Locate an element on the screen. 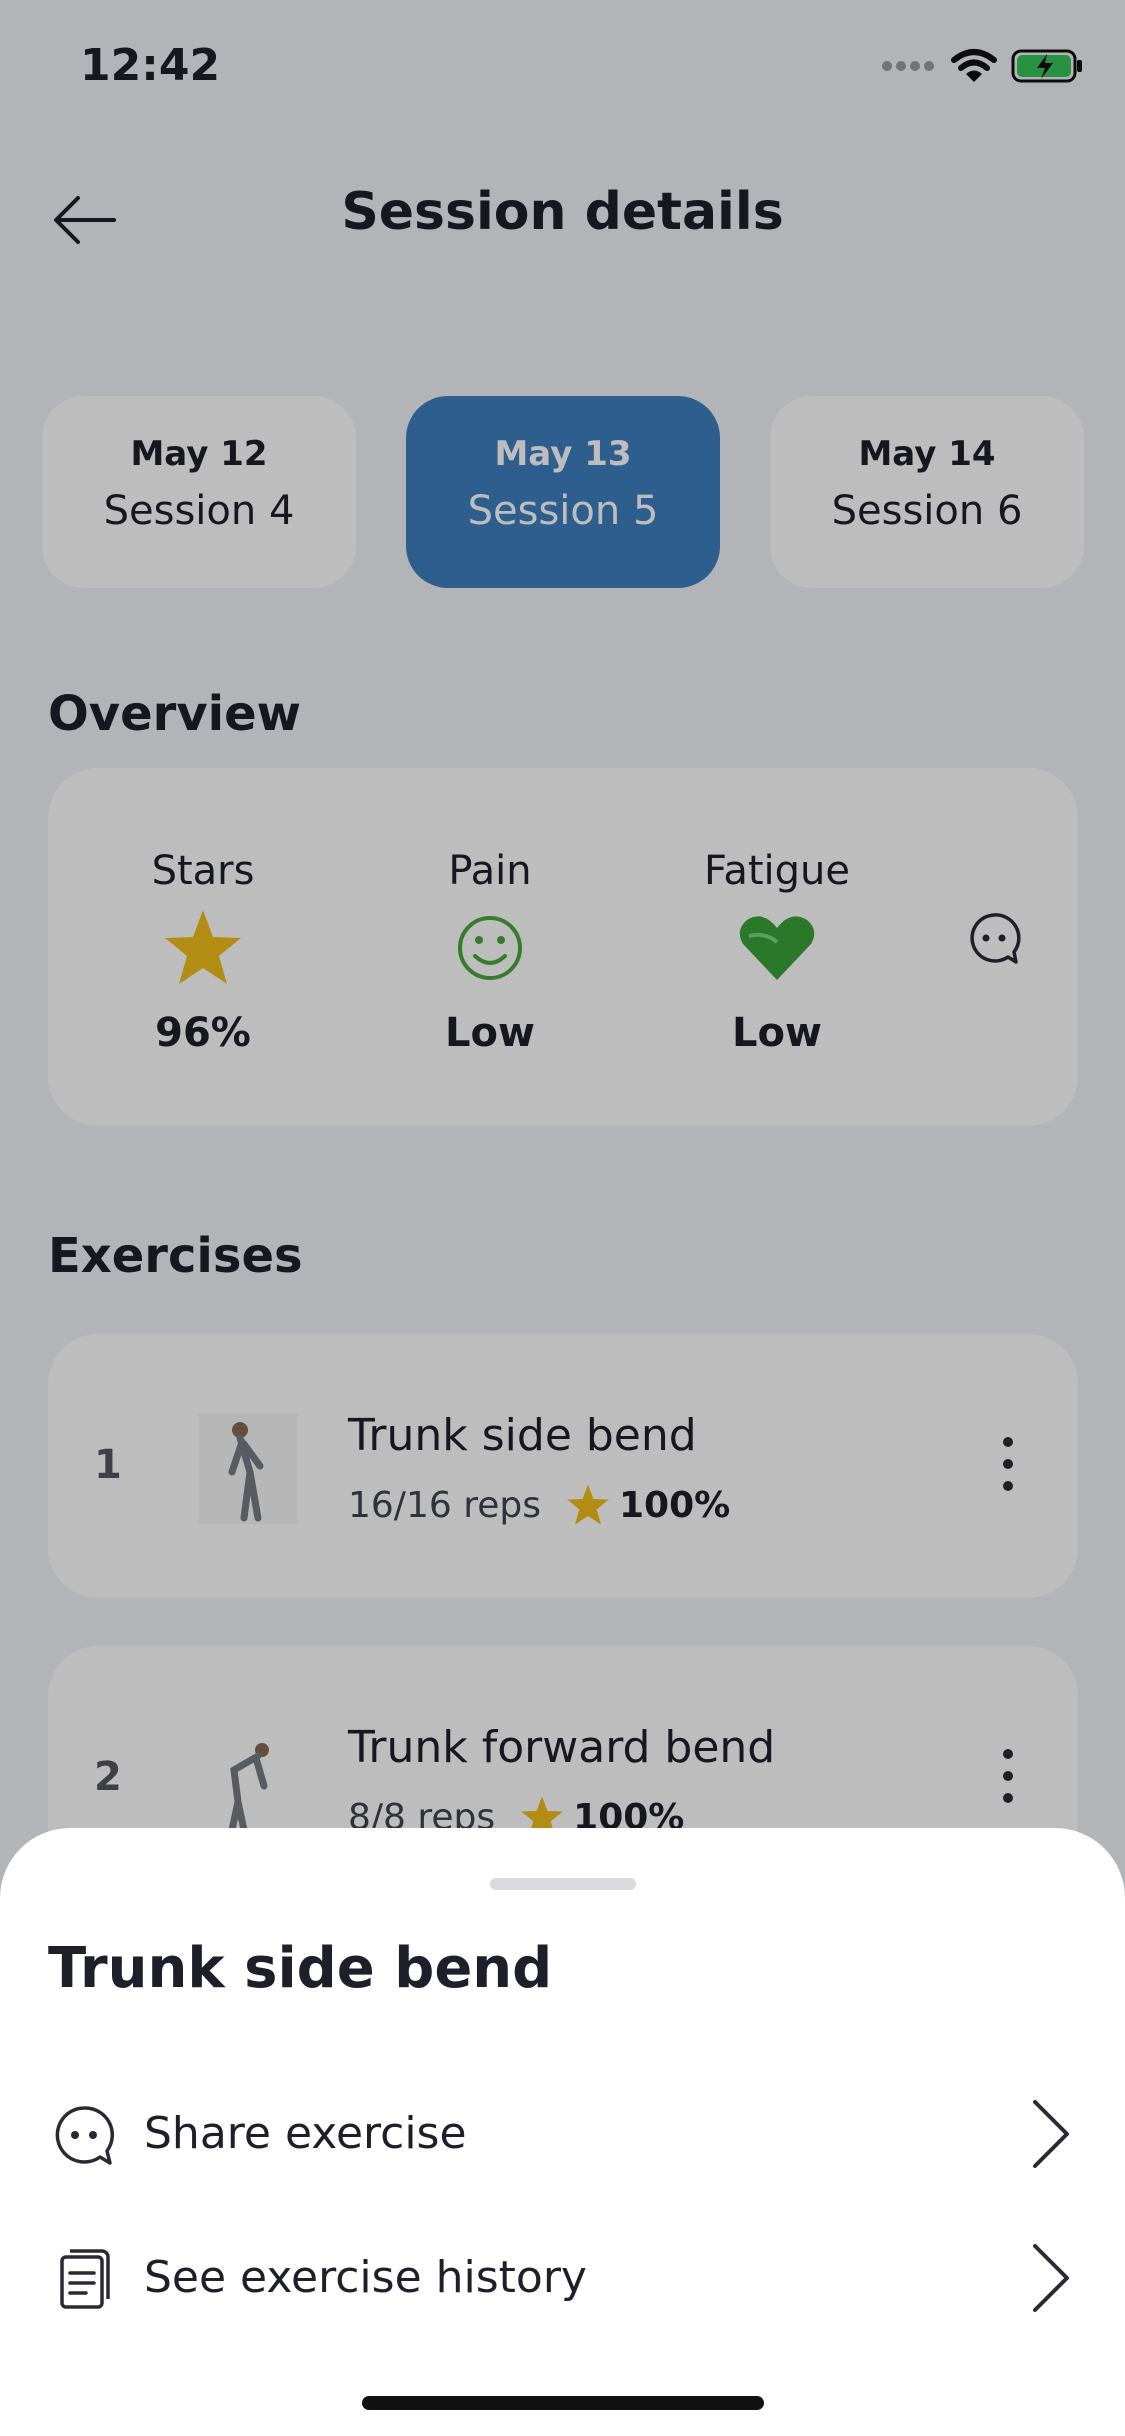 The height and width of the screenshot is (2436, 1125). share-exercise-row: Share exercise is located at coordinates (562, 2133).